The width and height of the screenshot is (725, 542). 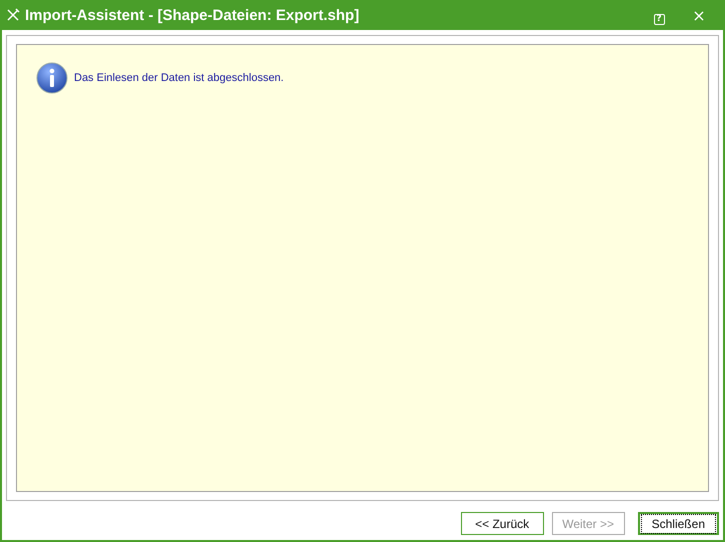 I want to click on tools-icon, so click(x=13, y=15).